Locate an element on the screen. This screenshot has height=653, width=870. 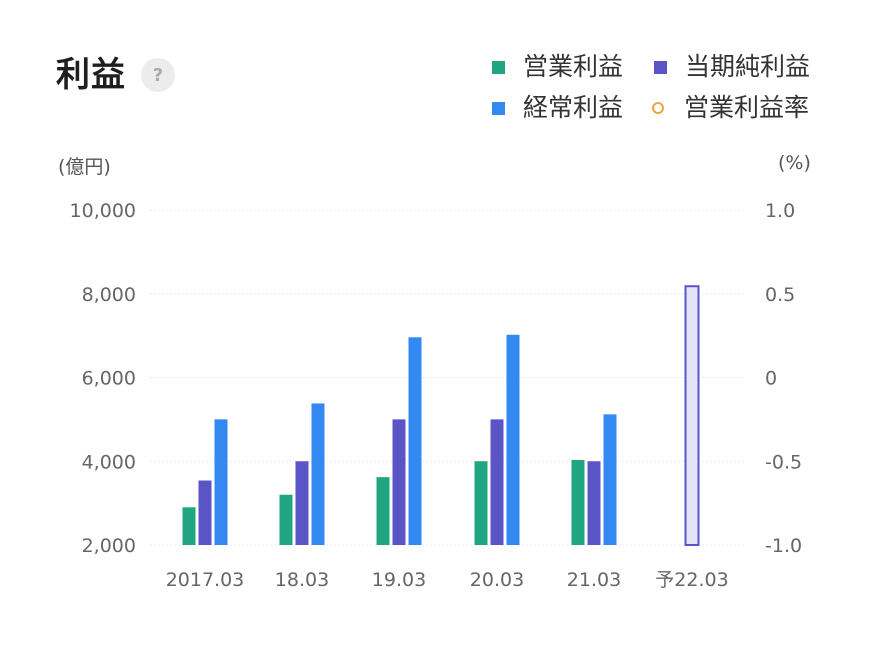
left-tick-label: 6,000 is located at coordinates (109, 379).